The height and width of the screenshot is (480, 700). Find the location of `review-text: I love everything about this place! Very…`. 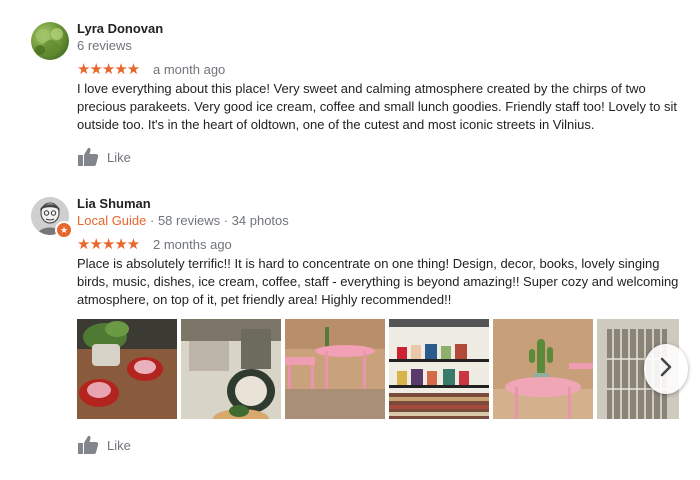

review-text: I love everything about this place! Very… is located at coordinates (377, 106).